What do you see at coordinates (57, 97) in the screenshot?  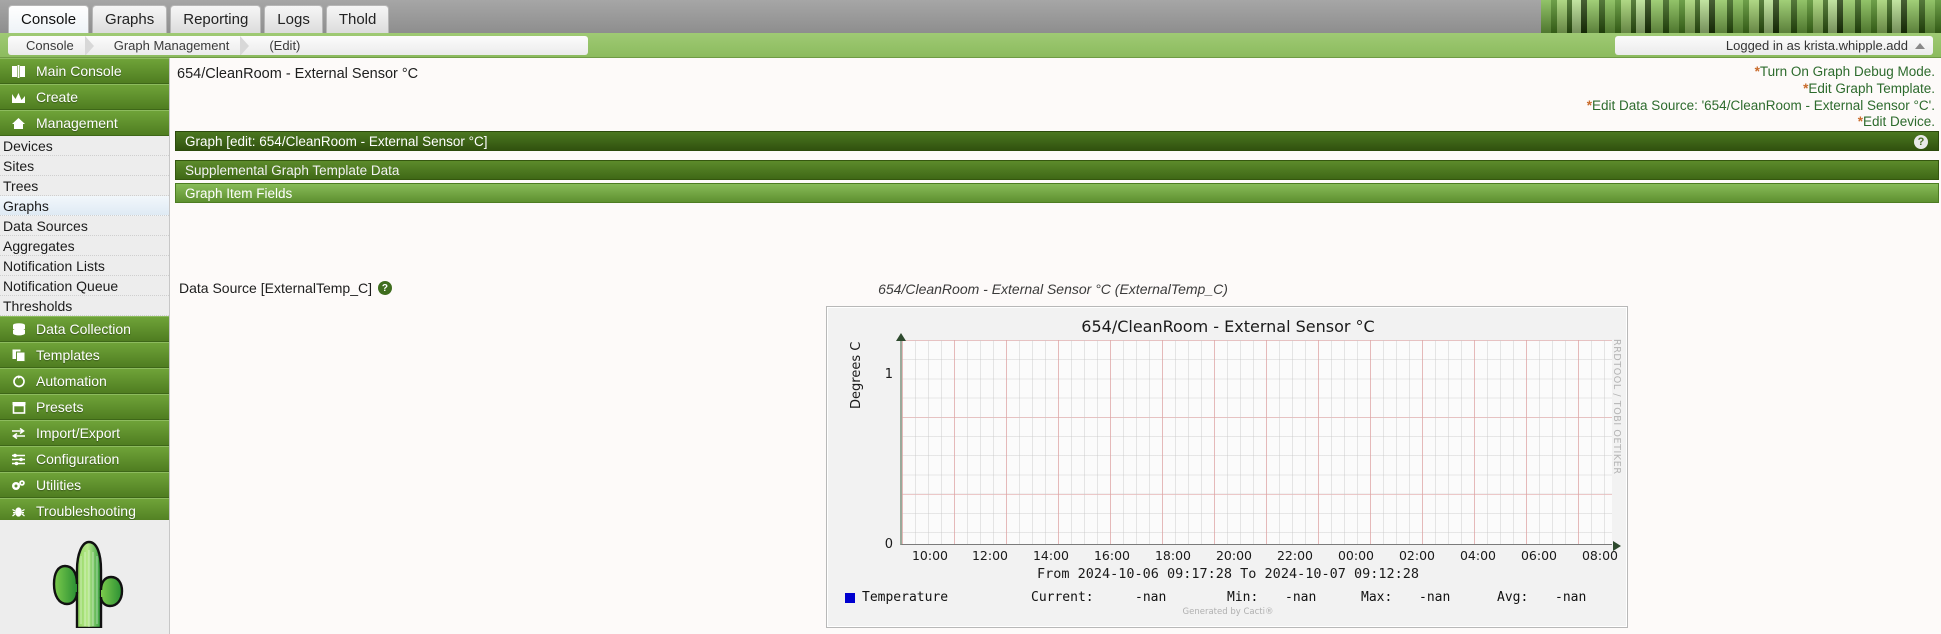 I see `sidebar-group-create-label: Create` at bounding box center [57, 97].